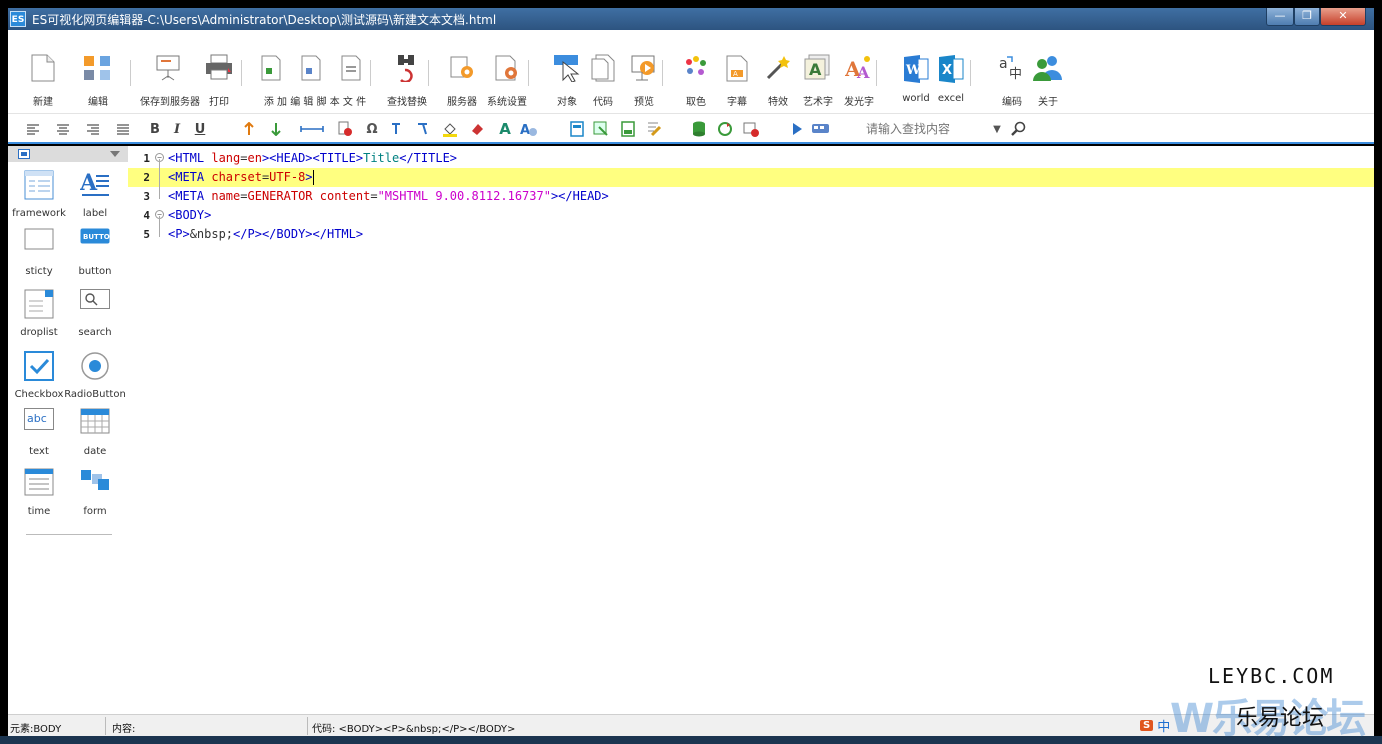 The height and width of the screenshot is (744, 1382). Describe the element at coordinates (1280, 17) in the screenshot. I see `minimize-button: —` at that location.